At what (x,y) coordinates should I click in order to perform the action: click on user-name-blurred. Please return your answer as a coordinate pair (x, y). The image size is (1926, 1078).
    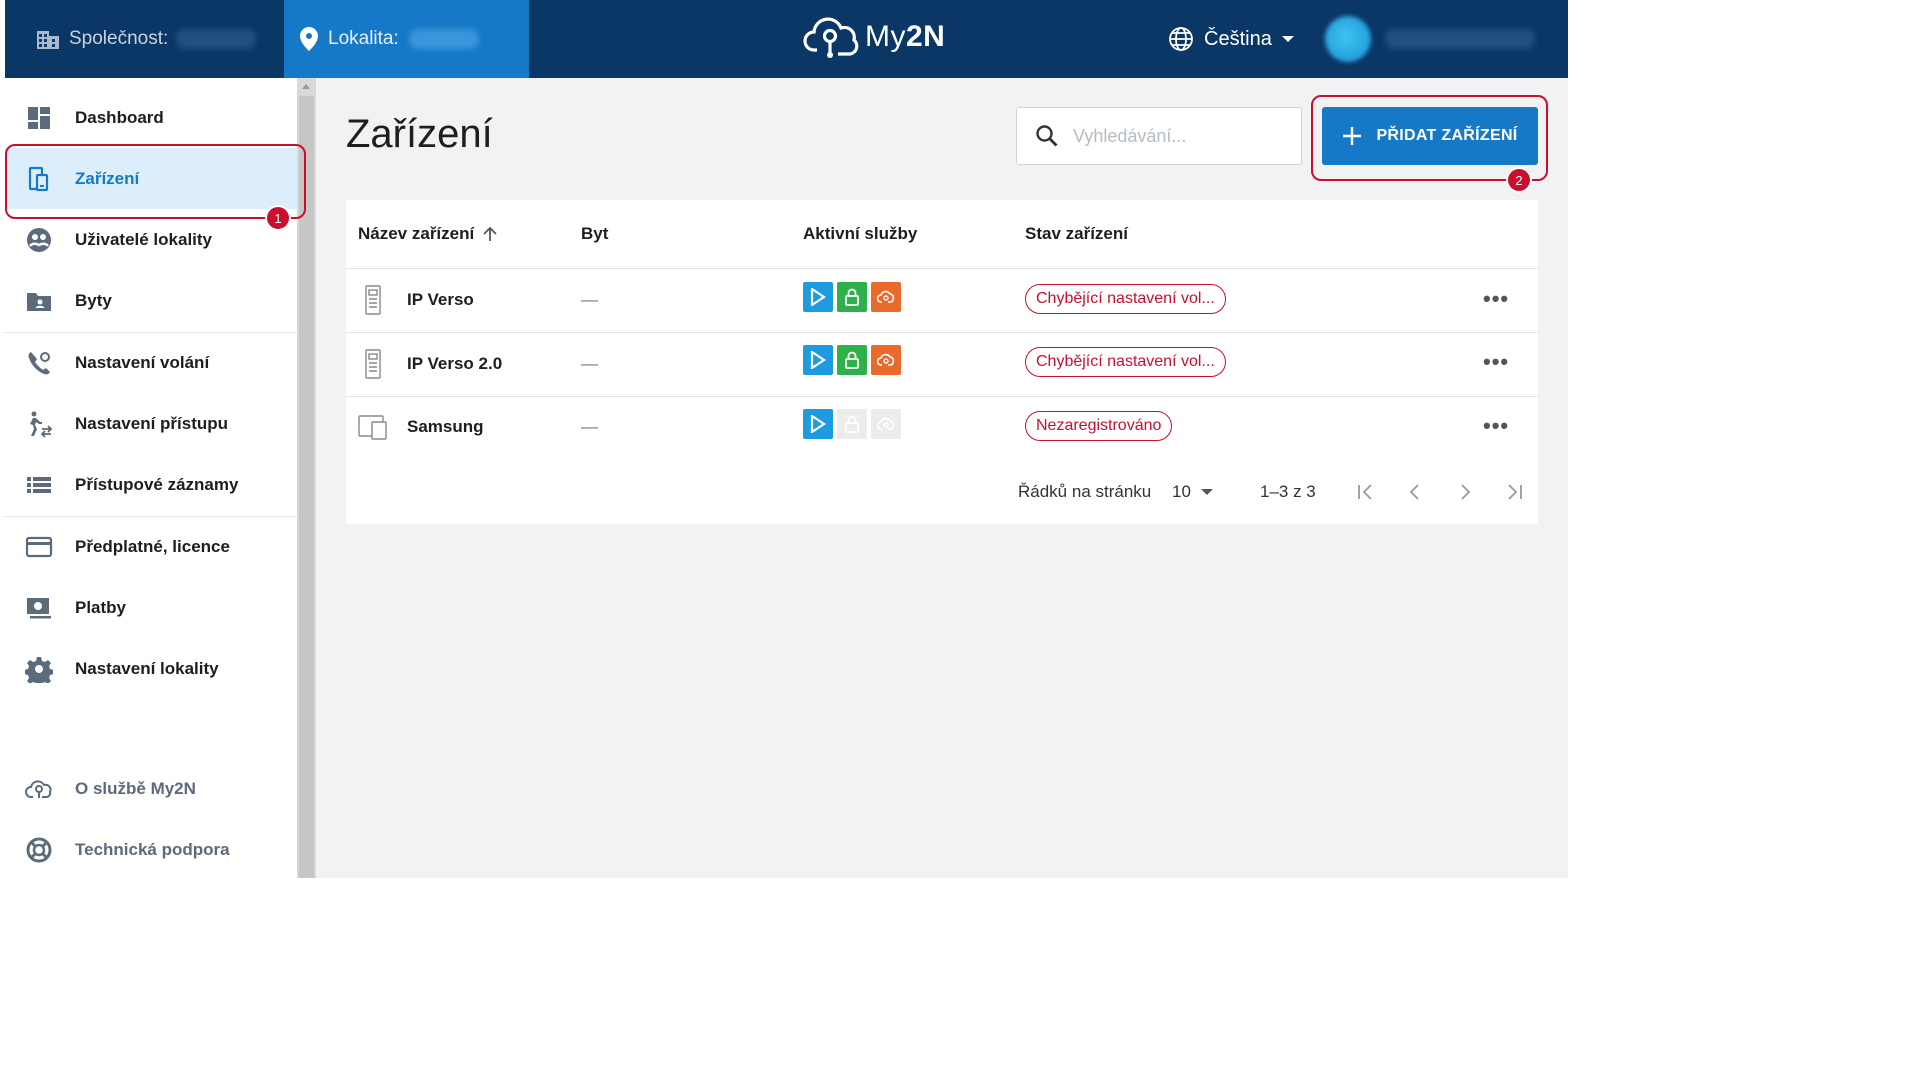
    Looking at the image, I should click on (1460, 39).